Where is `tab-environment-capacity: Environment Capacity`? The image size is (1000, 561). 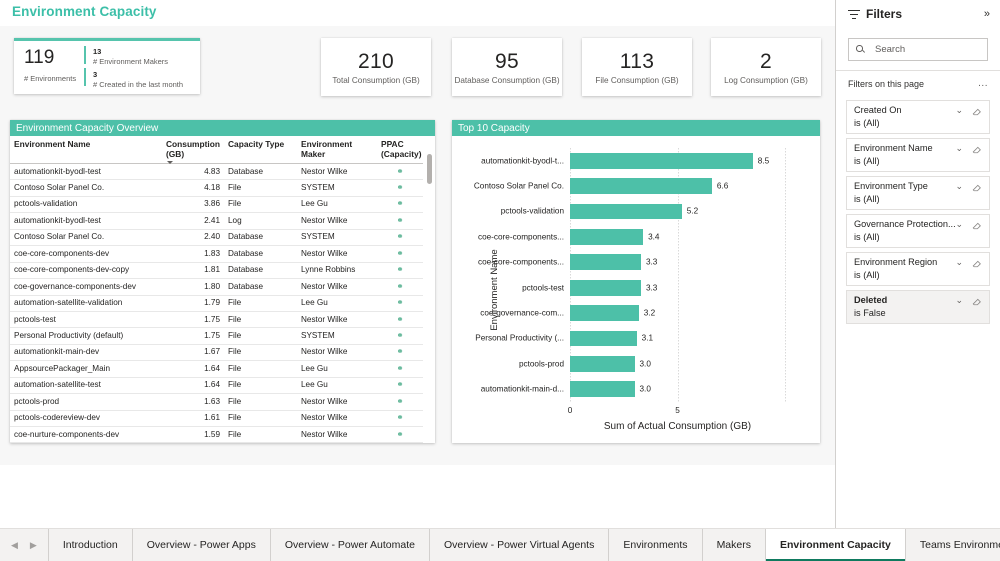 tab-environment-capacity: Environment Capacity is located at coordinates (836, 545).